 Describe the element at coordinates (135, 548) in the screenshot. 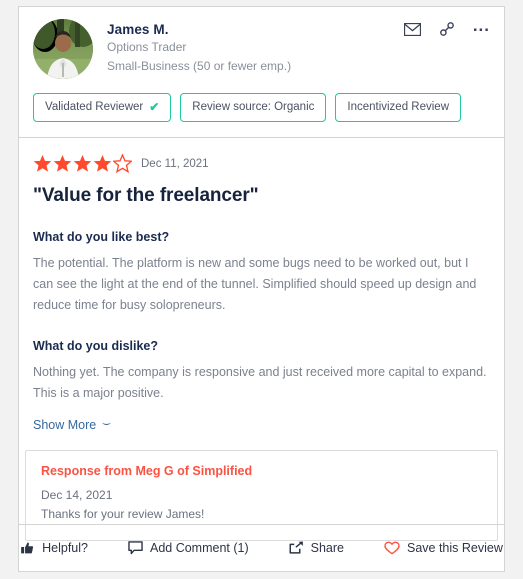

I see `comment-icon` at that location.